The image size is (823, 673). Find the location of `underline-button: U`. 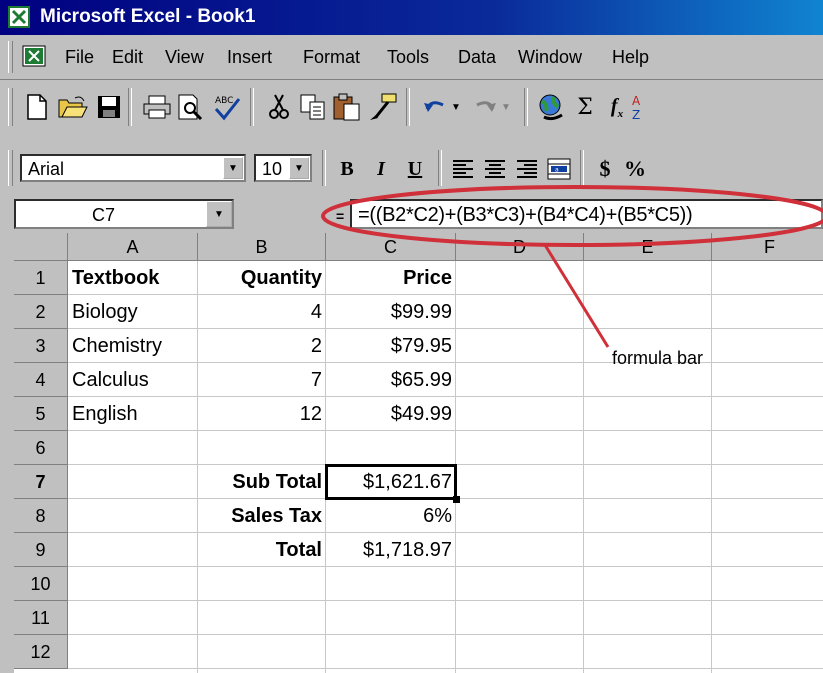

underline-button: U is located at coordinates (415, 169).